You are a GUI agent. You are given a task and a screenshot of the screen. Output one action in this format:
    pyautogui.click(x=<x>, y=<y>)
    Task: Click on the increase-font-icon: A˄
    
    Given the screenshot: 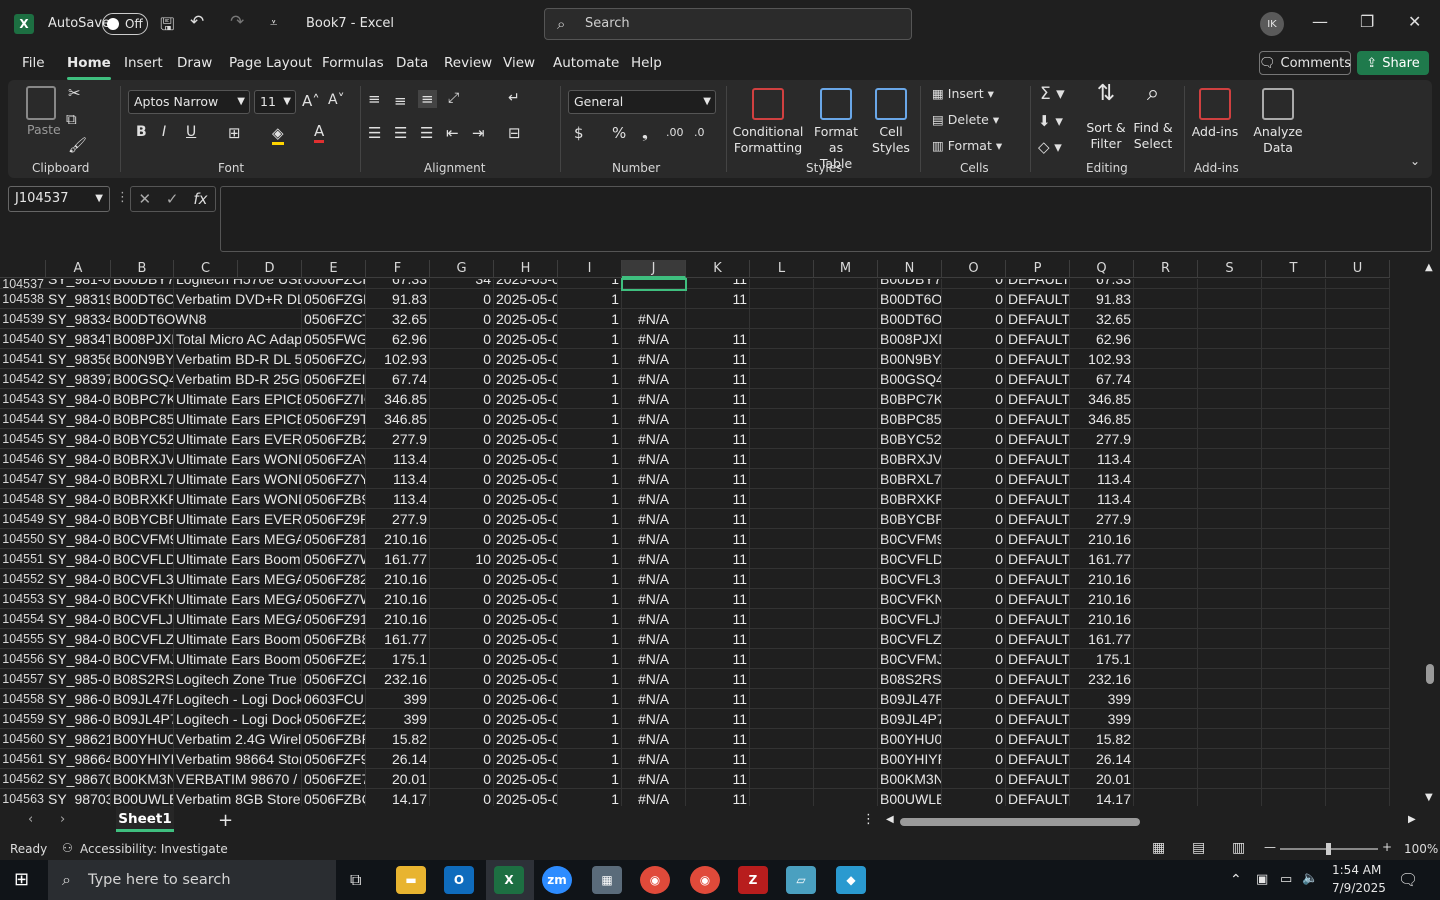 What is the action you would take?
    pyautogui.click(x=311, y=101)
    